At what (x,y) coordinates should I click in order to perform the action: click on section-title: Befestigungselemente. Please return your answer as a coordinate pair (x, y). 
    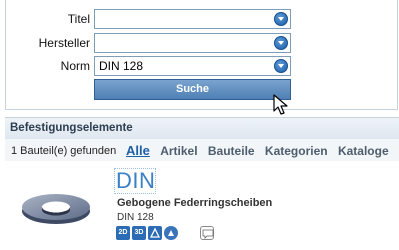
    Looking at the image, I should click on (71, 128).